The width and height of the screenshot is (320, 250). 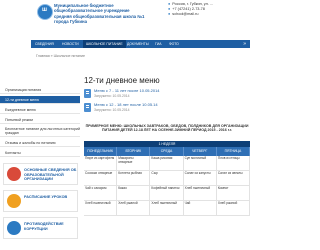 I want to click on table-cell: Котлета рыбная, so click(x=134, y=178).